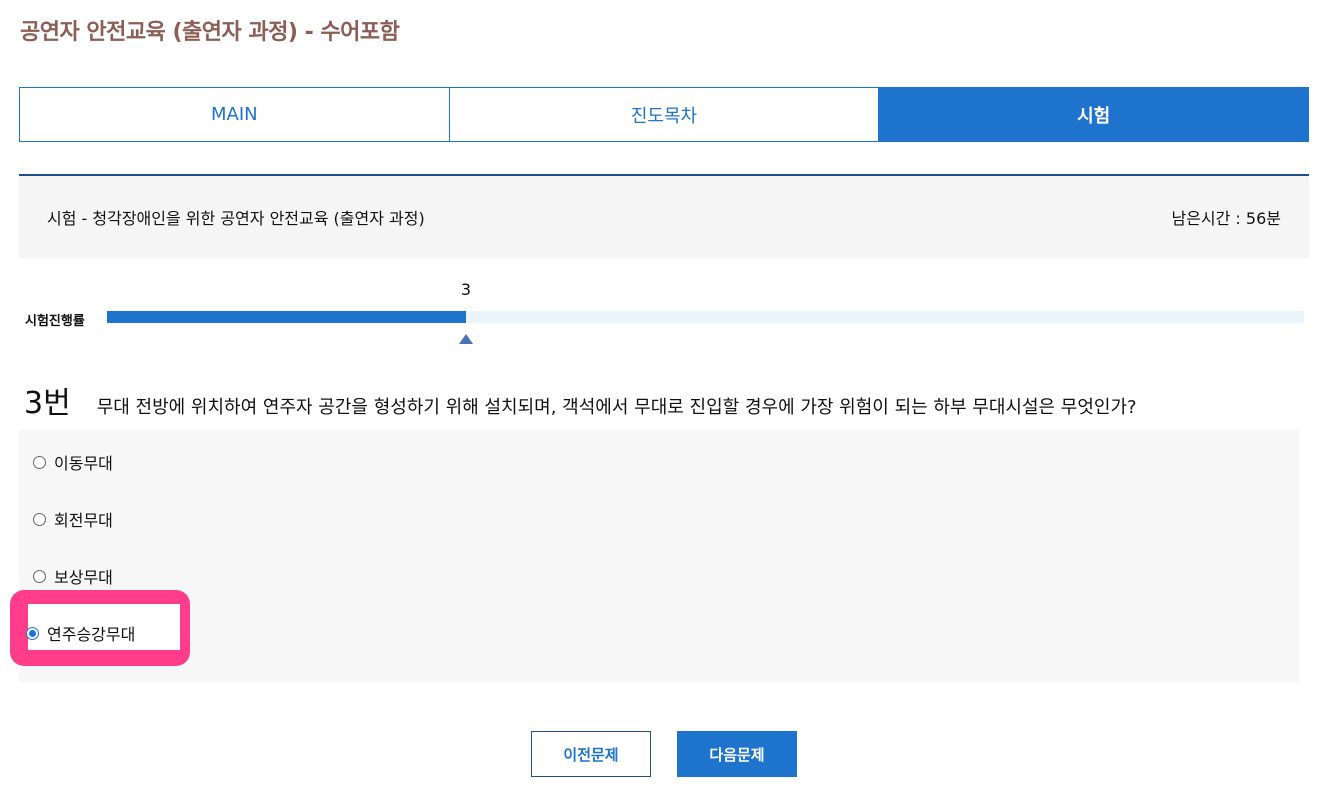  I want to click on exam-title: 시험 - 청각장애인을 위한 공연자 안전교육 (출연자 과정), so click(236, 218).